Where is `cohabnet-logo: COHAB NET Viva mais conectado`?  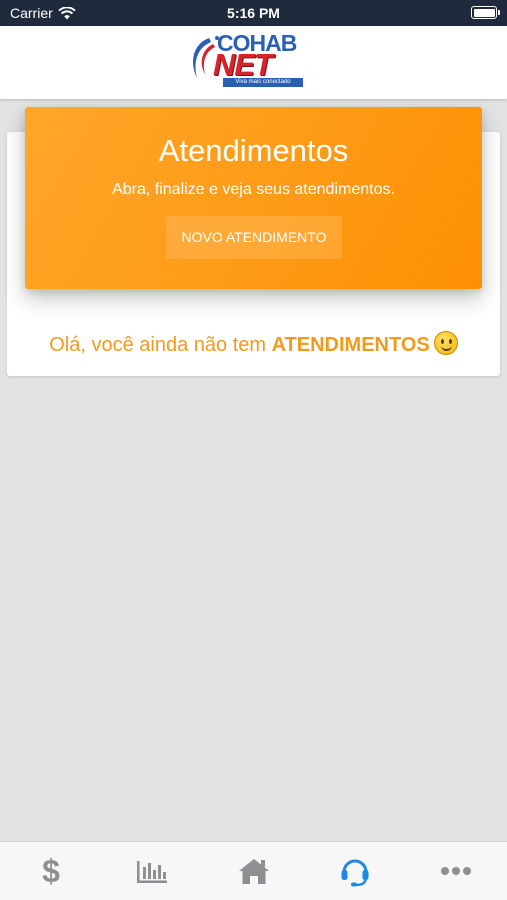 cohabnet-logo: COHAB NET Viva mais conectado is located at coordinates (254, 59).